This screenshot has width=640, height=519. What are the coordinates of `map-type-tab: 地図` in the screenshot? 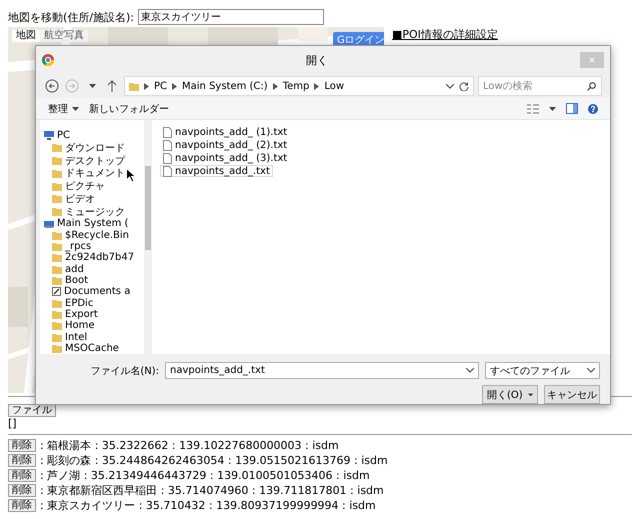 It's located at (26, 36).